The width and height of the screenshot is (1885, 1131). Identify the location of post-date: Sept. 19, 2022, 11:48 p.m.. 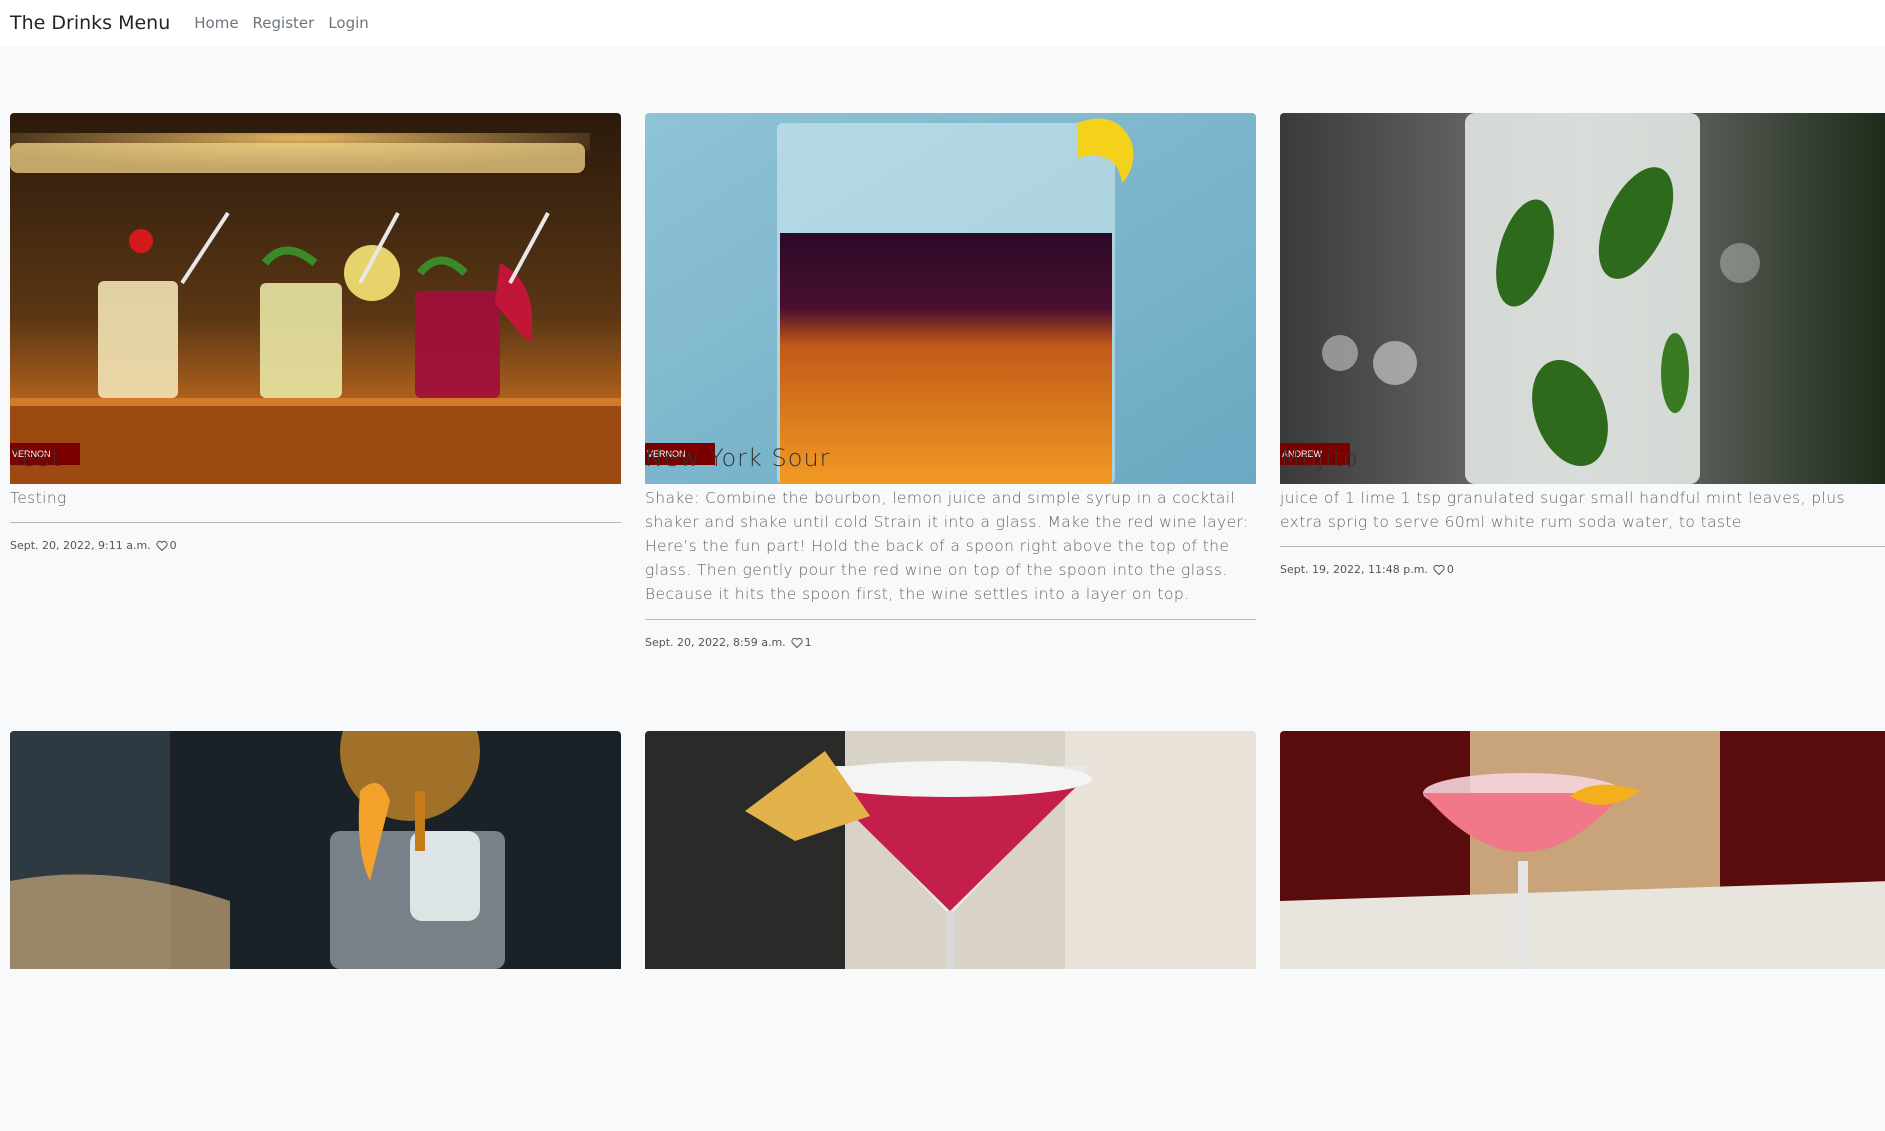
(1354, 569).